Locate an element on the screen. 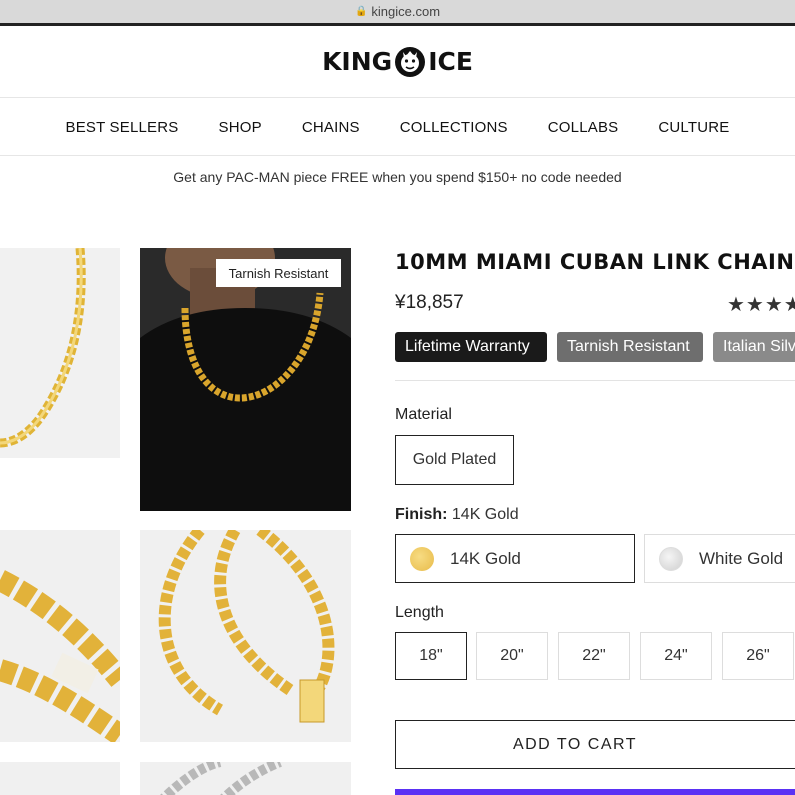  material-option-gold-plated: Gold Plated is located at coordinates (454, 460).